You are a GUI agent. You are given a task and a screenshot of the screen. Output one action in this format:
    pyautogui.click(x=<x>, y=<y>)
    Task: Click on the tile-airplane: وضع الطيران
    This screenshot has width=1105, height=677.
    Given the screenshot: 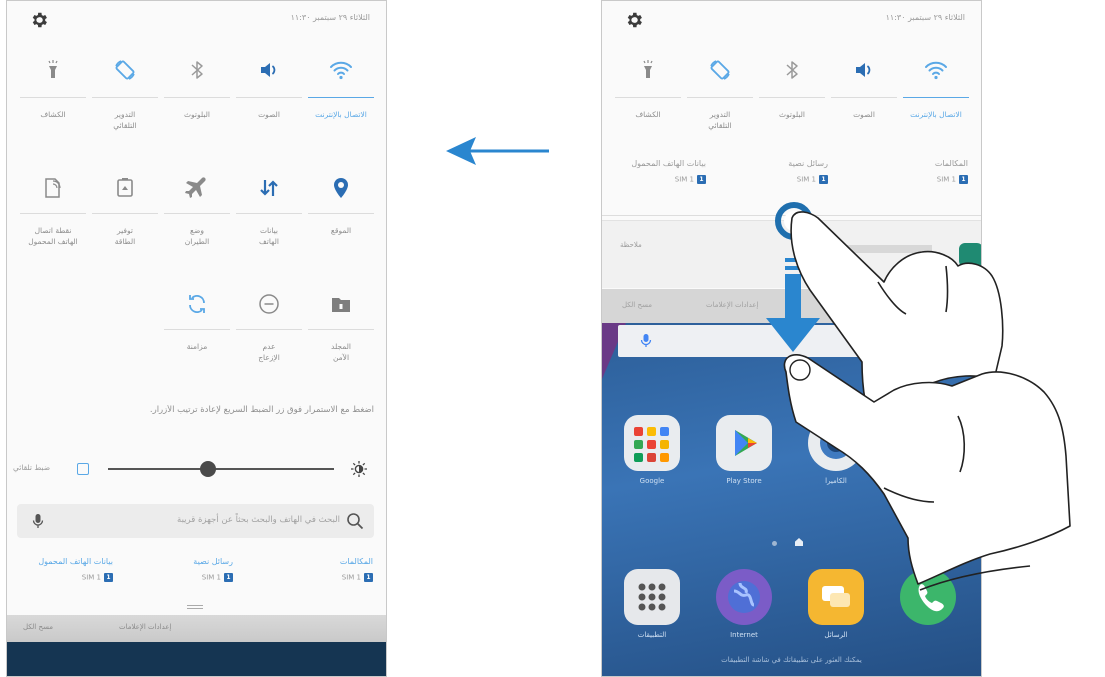 What is the action you would take?
    pyautogui.click(x=197, y=210)
    